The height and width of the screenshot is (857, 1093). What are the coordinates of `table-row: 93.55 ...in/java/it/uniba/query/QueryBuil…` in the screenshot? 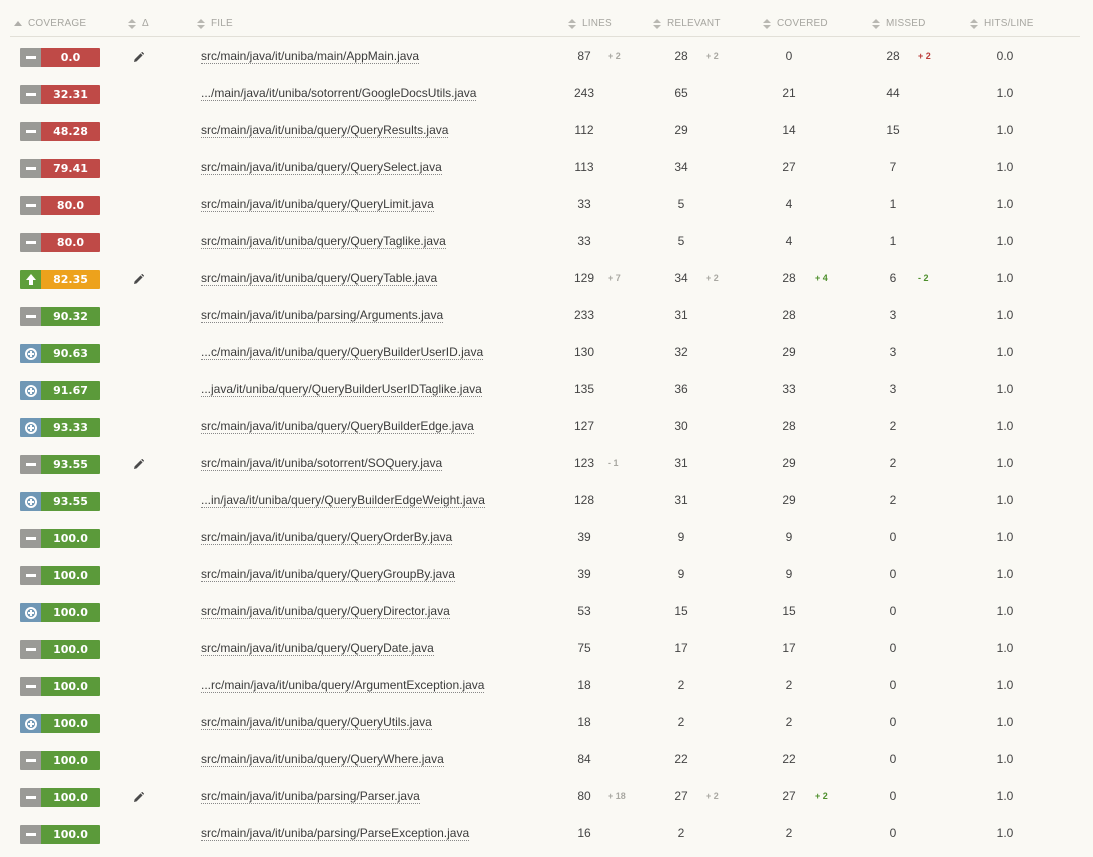 It's located at (545, 500).